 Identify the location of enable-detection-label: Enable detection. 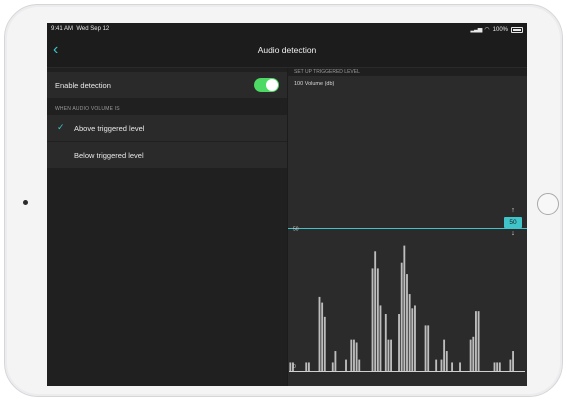
(83, 85).